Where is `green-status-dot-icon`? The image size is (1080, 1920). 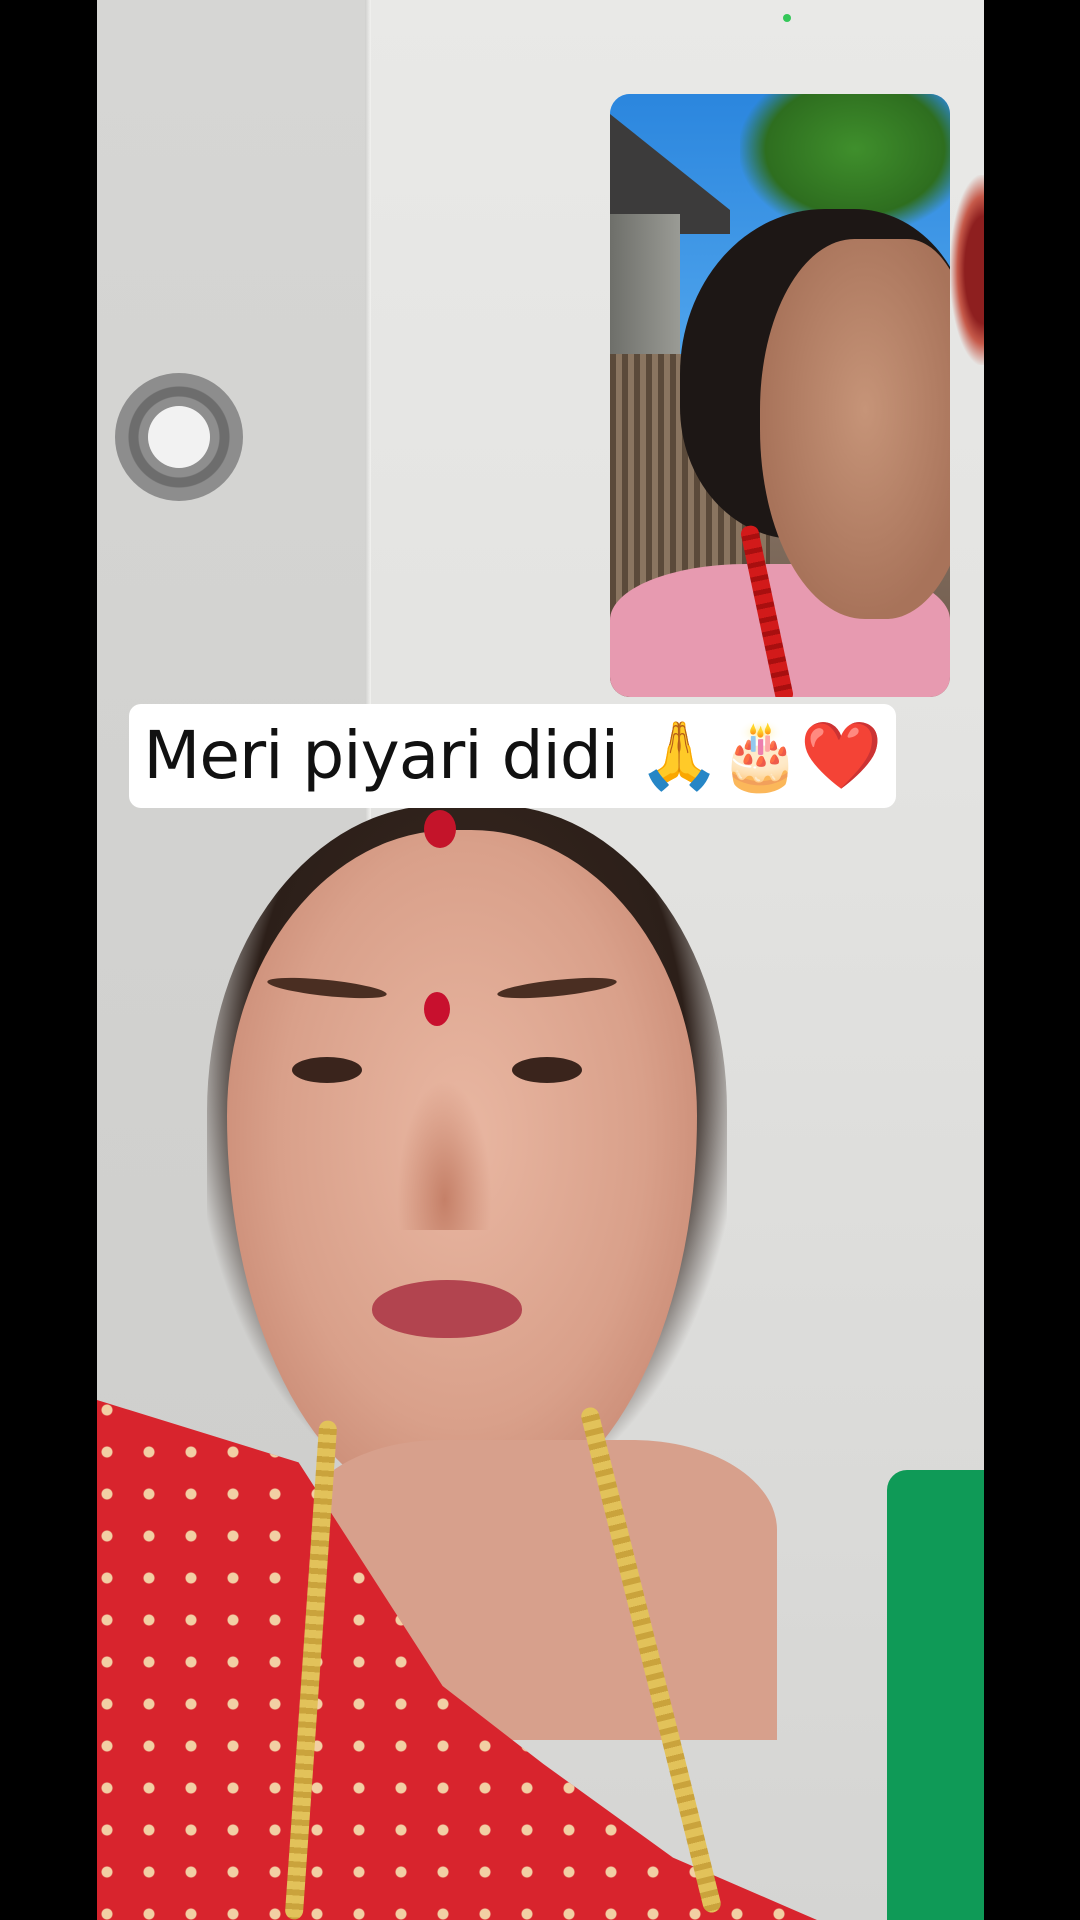
green-status-dot-icon is located at coordinates (787, 18).